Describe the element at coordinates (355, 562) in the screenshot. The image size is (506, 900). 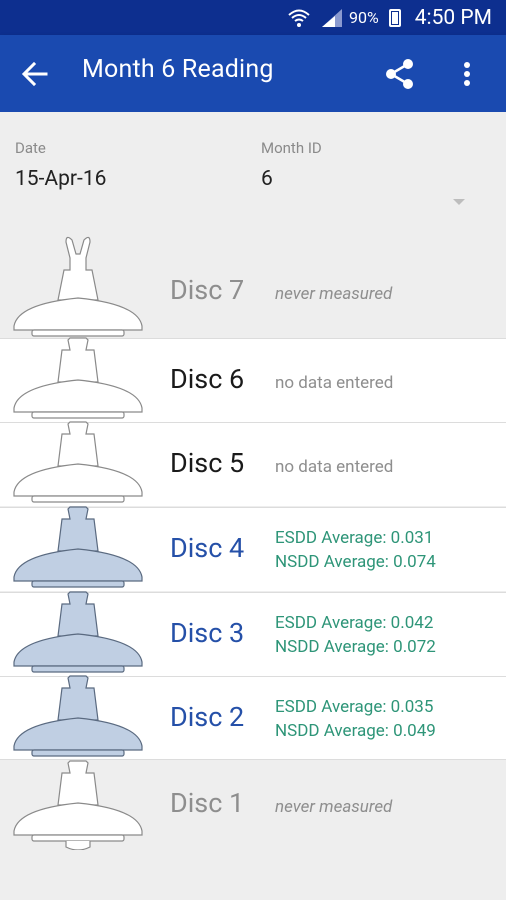
I see `nsdd-average: NSDD Average: 0.074` at that location.